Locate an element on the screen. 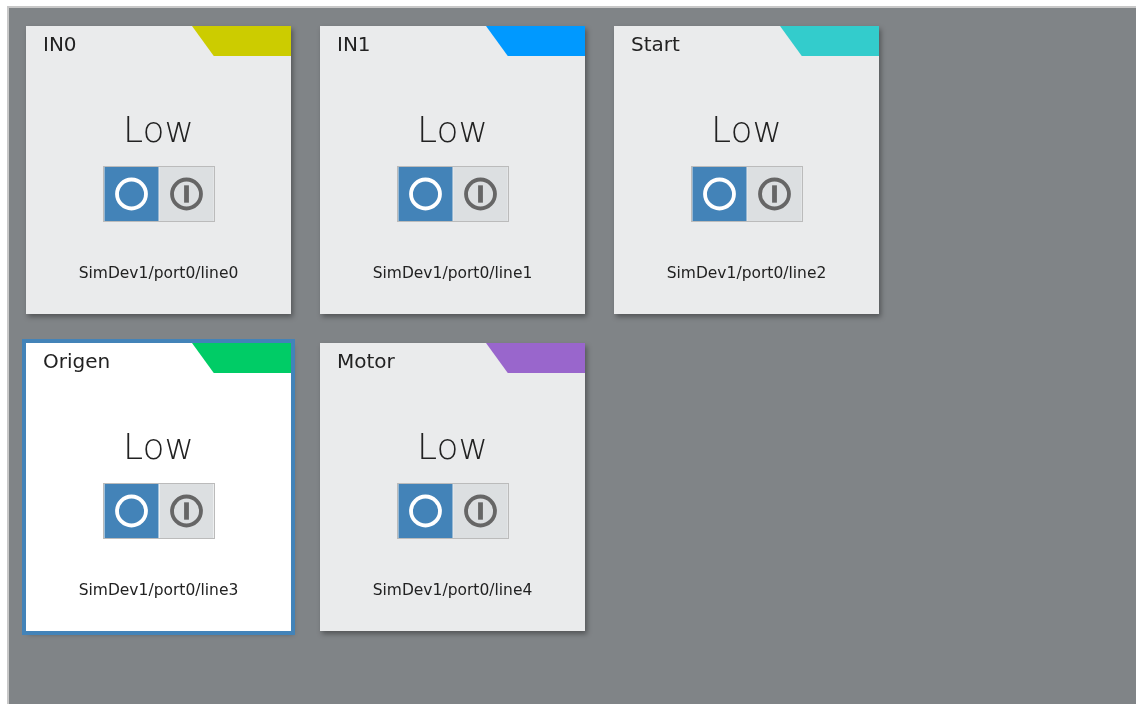 This screenshot has height=704, width=1136. channel-name: Origen is located at coordinates (77, 362).